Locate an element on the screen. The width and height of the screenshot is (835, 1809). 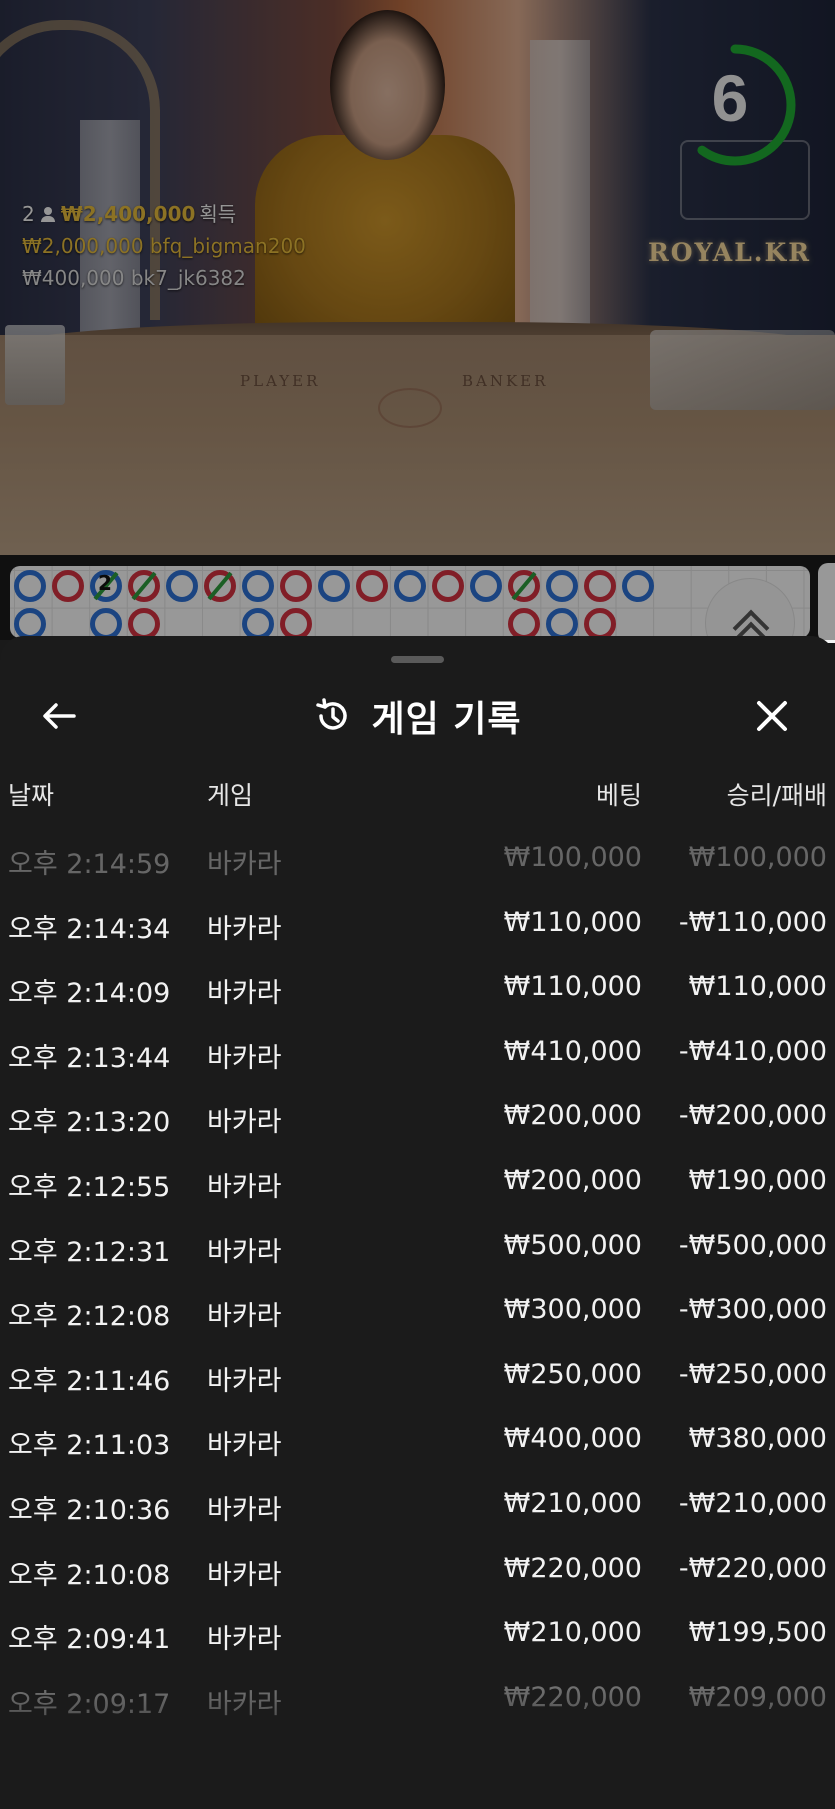
history-row: 오후 2:14:59 바카라 ₩100,000 ₩100,000 is located at coordinates (417, 866).